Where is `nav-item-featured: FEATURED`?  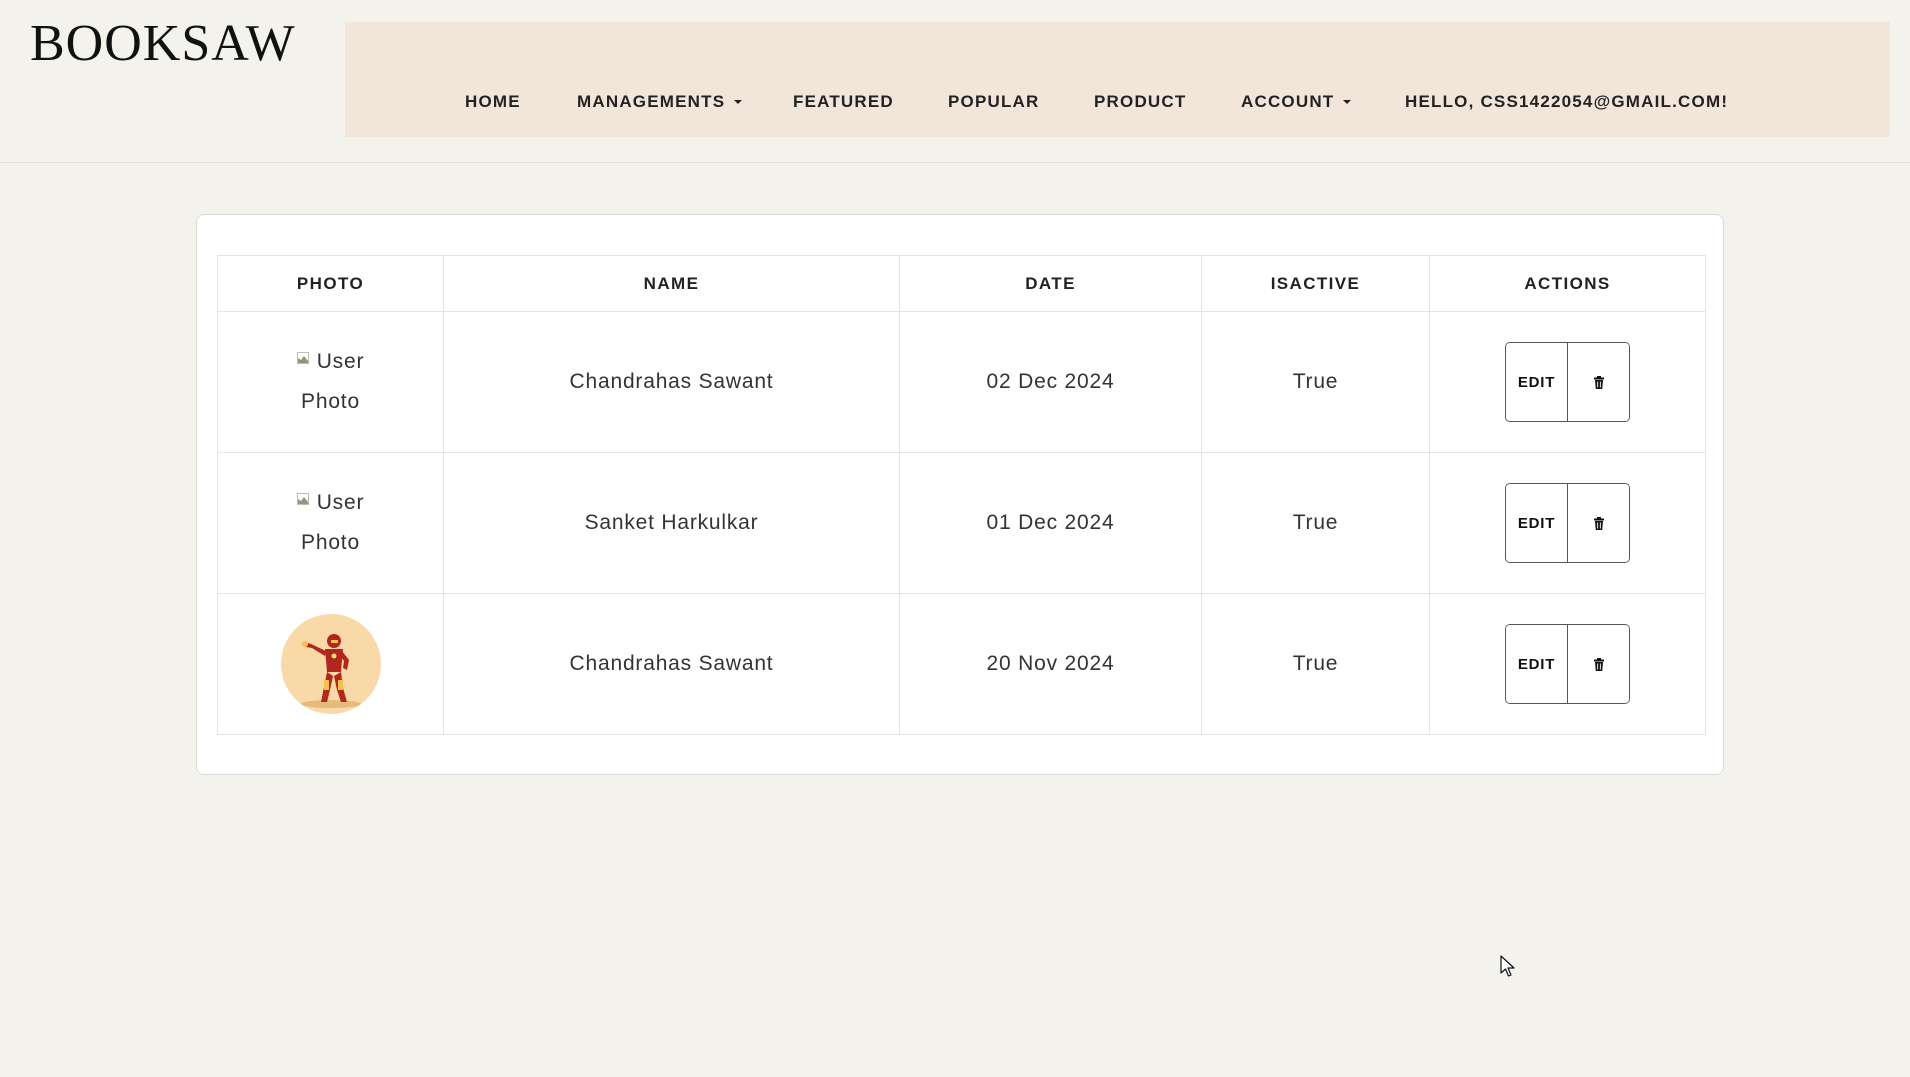
nav-item-featured: FEATURED is located at coordinates (843, 102).